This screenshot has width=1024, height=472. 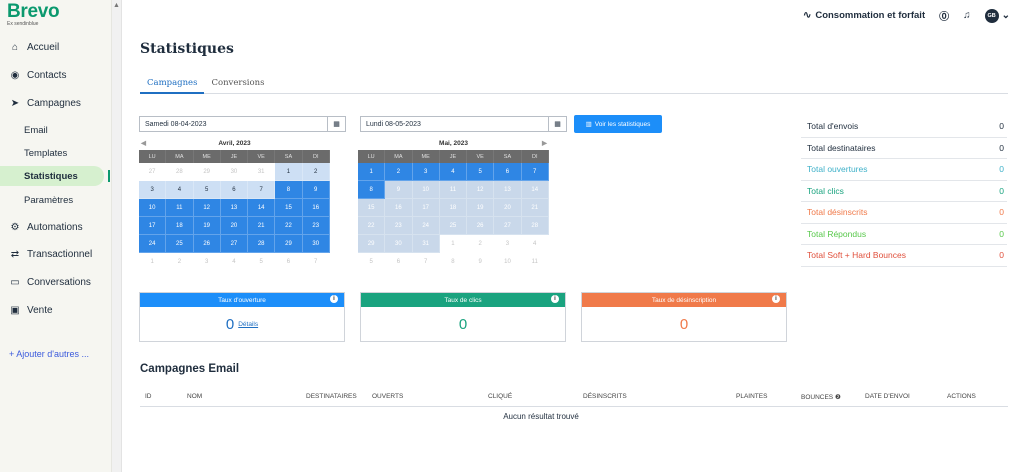 I want to click on sidebar-item-conversations: ▭ Conversations, so click(x=56, y=282).